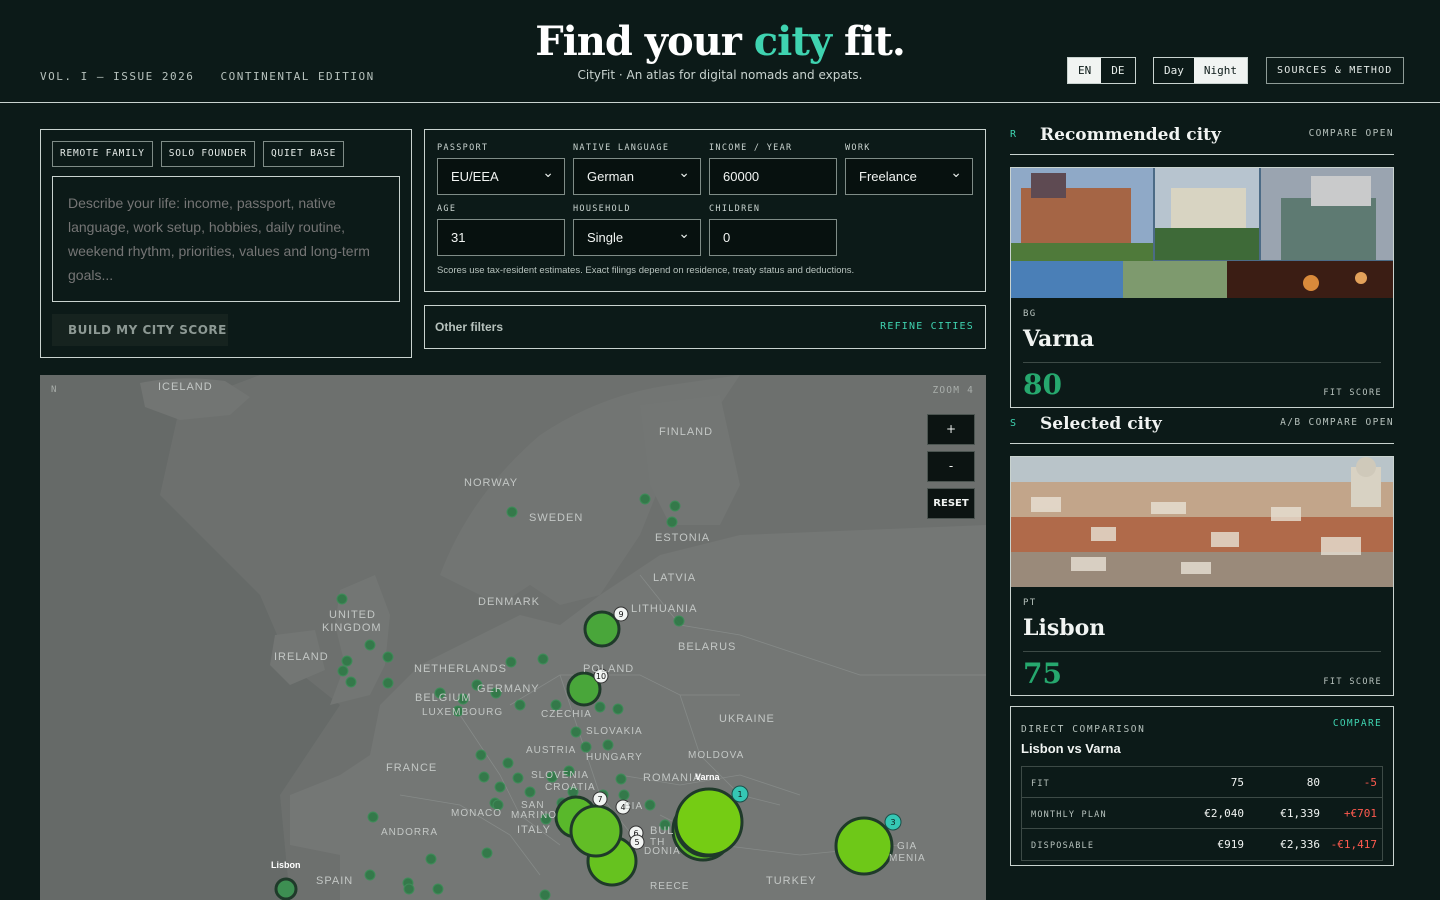 The height and width of the screenshot is (900, 1440). Describe the element at coordinates (1357, 723) in the screenshot. I see `compare-button: COMPARE` at that location.